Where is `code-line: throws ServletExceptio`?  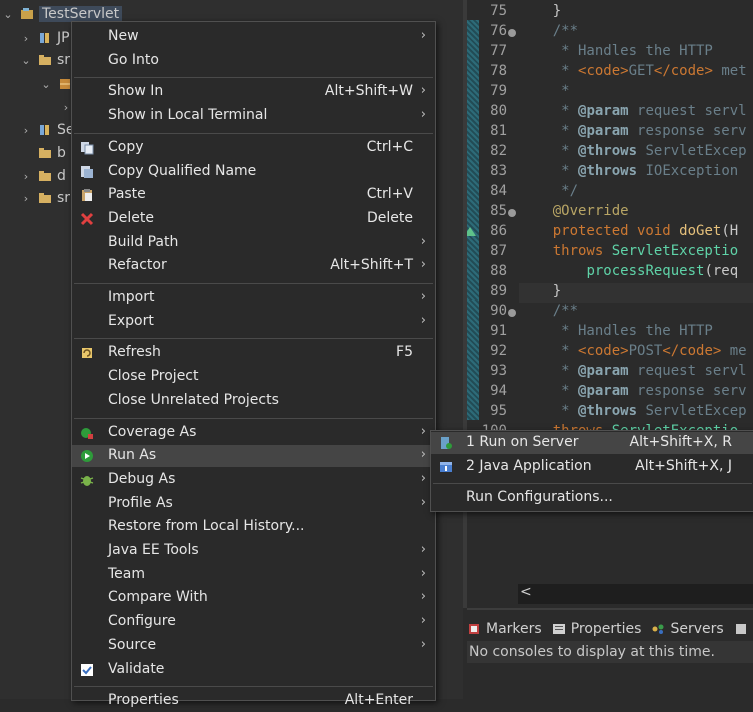
code-line: throws ServletExceptio is located at coordinates (628, 251).